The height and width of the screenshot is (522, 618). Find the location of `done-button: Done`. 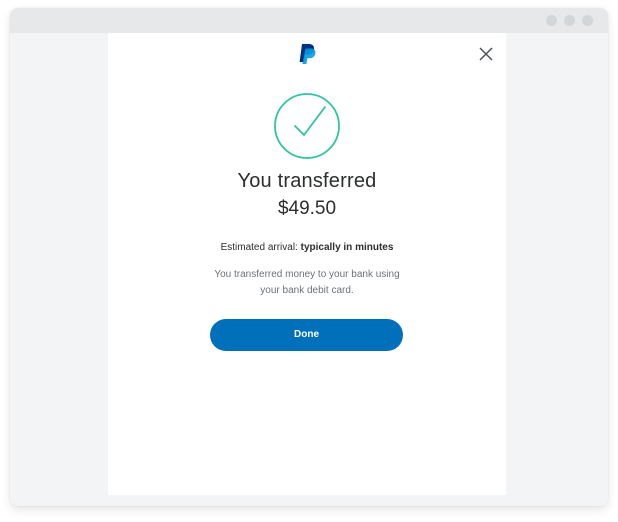

done-button: Done is located at coordinates (306, 335).